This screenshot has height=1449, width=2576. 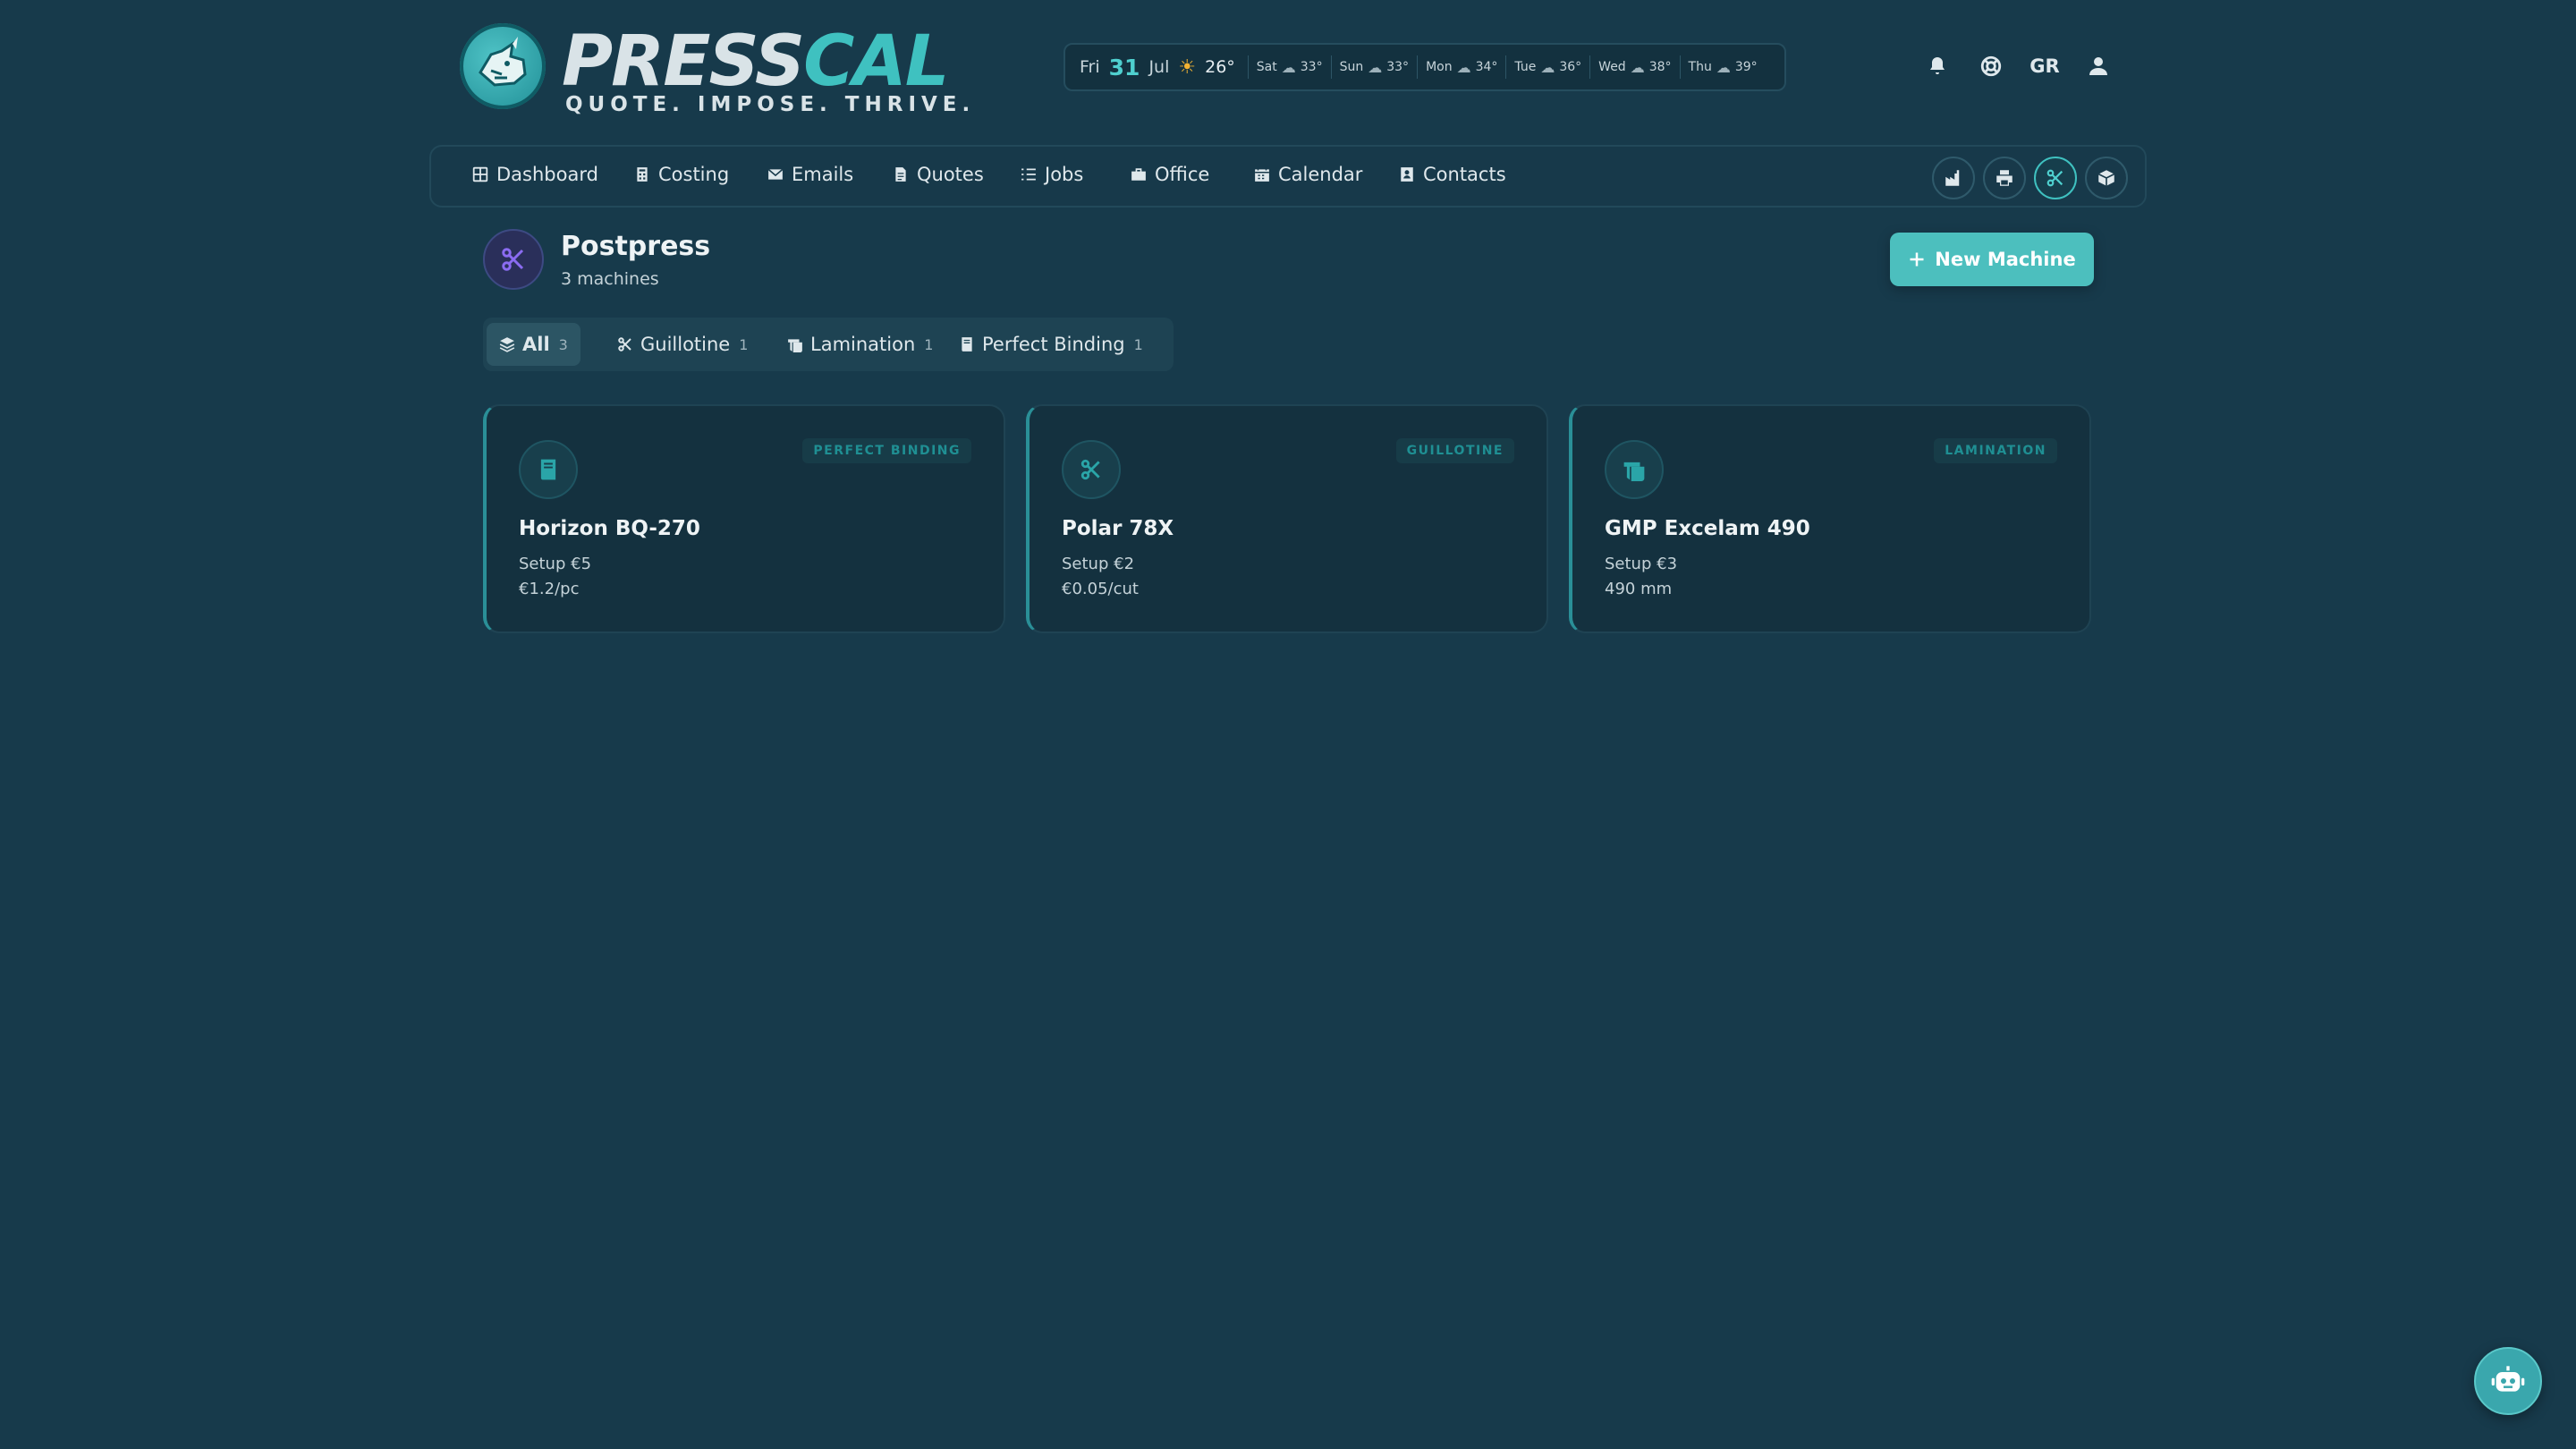 I want to click on printer-tool-button, so click(x=2004, y=178).